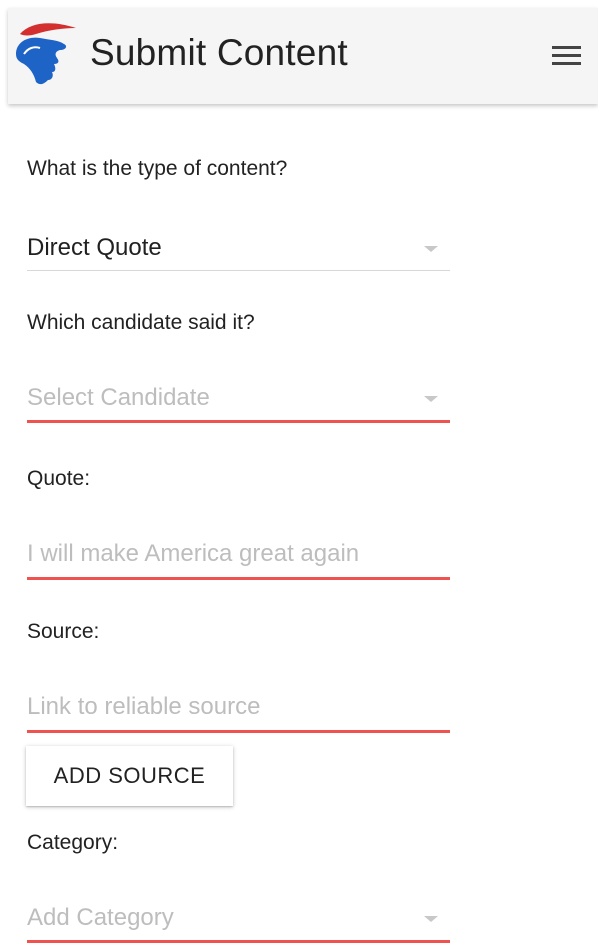 Image resolution: width=598 pixels, height=943 pixels. What do you see at coordinates (118, 397) in the screenshot?
I see `candidate-placeholder: Select Candidate` at bounding box center [118, 397].